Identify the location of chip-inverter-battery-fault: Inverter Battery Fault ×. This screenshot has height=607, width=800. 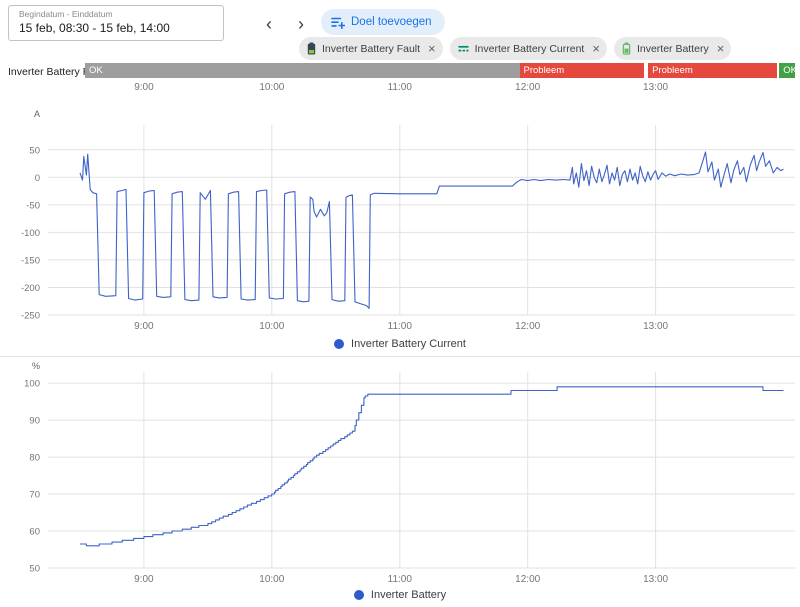
(371, 48).